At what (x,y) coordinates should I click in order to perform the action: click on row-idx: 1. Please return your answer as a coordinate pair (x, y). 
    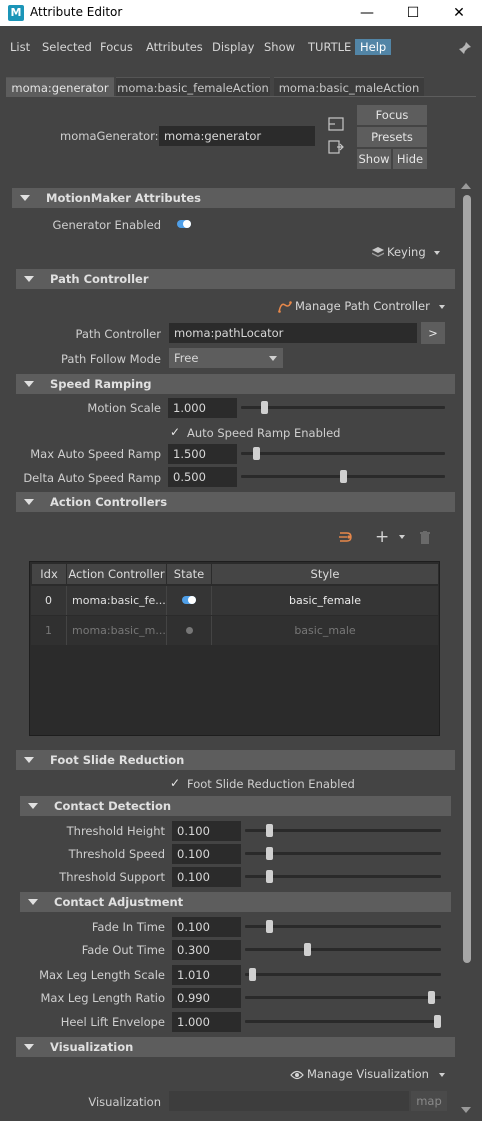
    Looking at the image, I should click on (49, 630).